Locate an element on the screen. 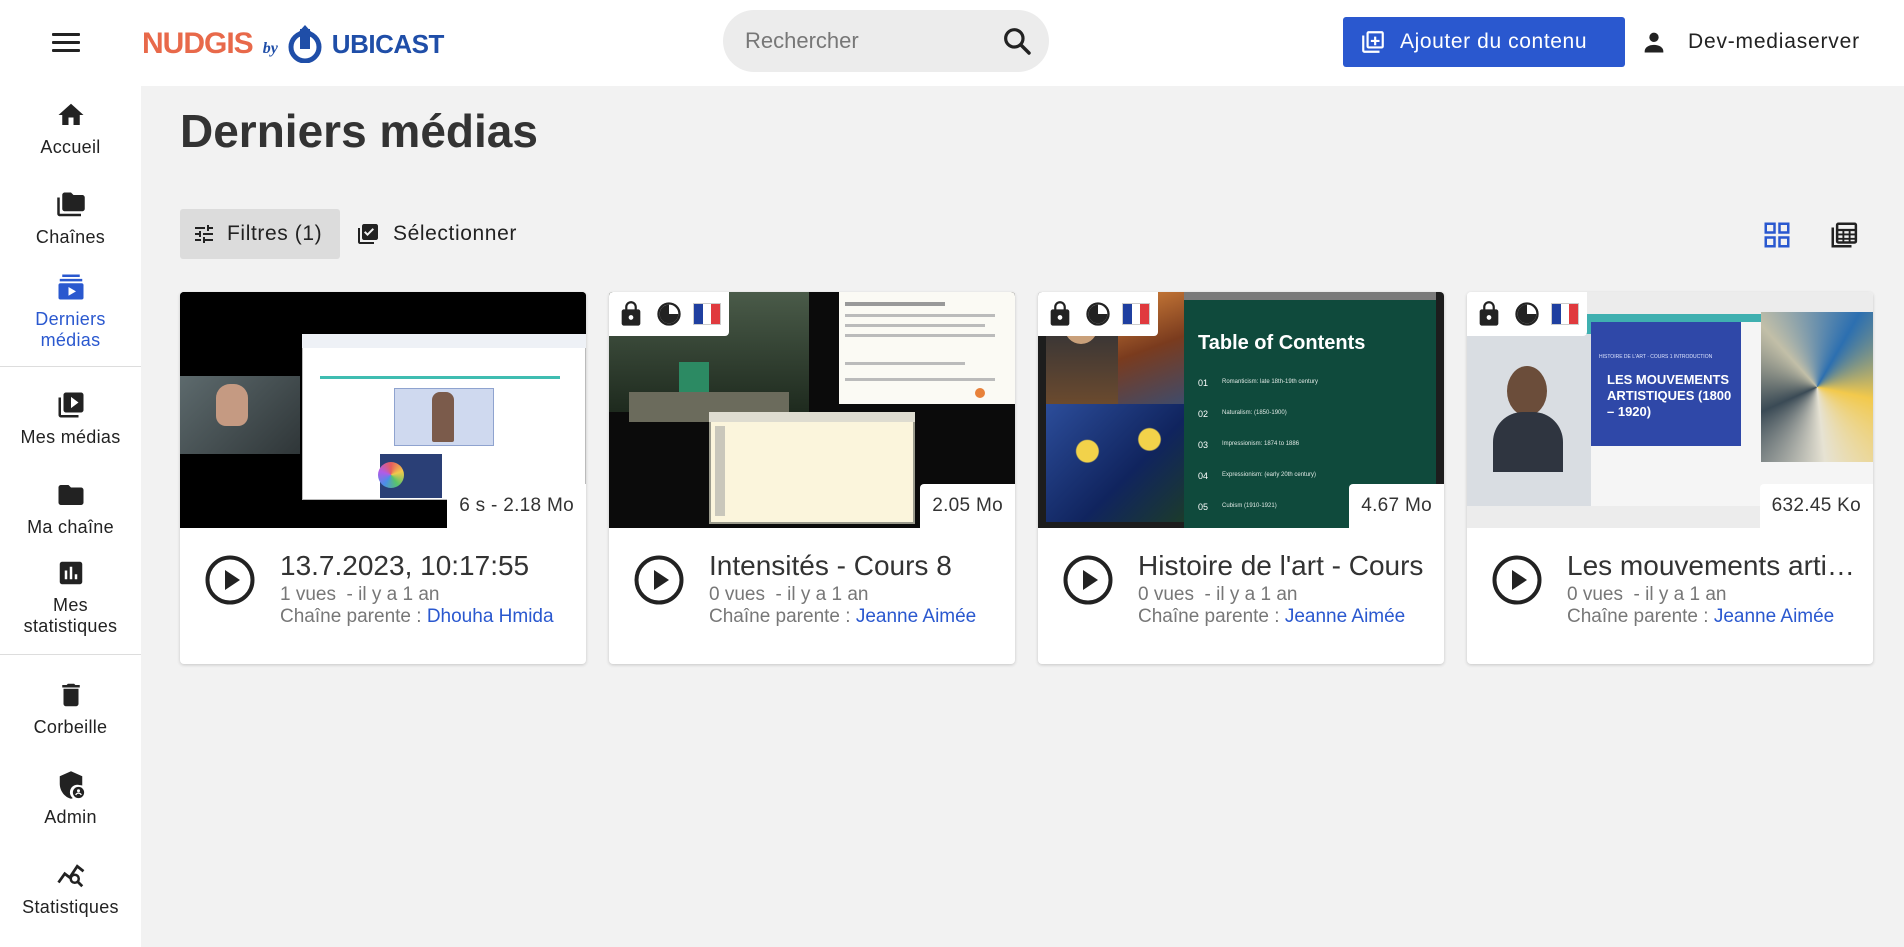 This screenshot has height=947, width=1904. add-content-button: Ajouter du contenu is located at coordinates (1484, 42).